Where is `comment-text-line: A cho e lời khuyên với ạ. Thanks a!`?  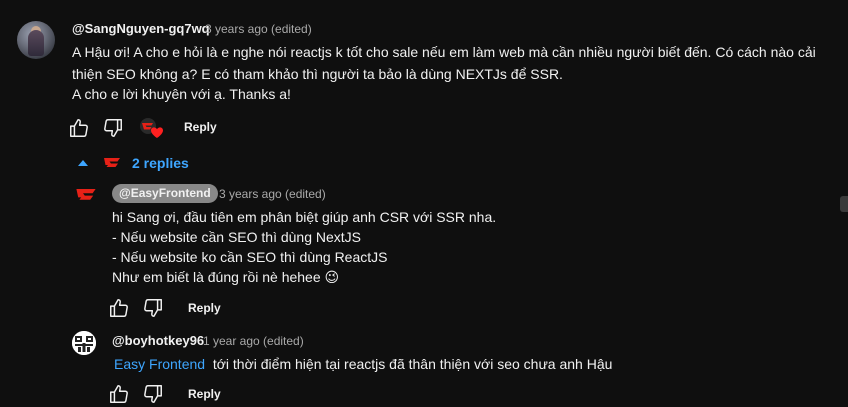 comment-text-line: A cho e lời khuyên với ạ. Thanks a! is located at coordinates (181, 94).